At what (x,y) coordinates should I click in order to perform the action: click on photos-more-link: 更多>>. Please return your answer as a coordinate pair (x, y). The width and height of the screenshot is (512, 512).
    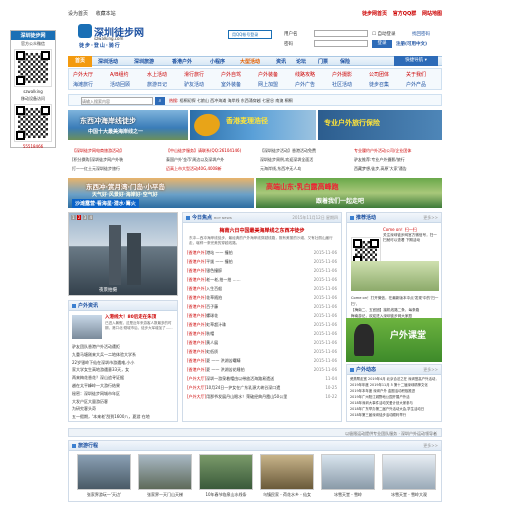
    Looking at the image, I should click on (430, 446).